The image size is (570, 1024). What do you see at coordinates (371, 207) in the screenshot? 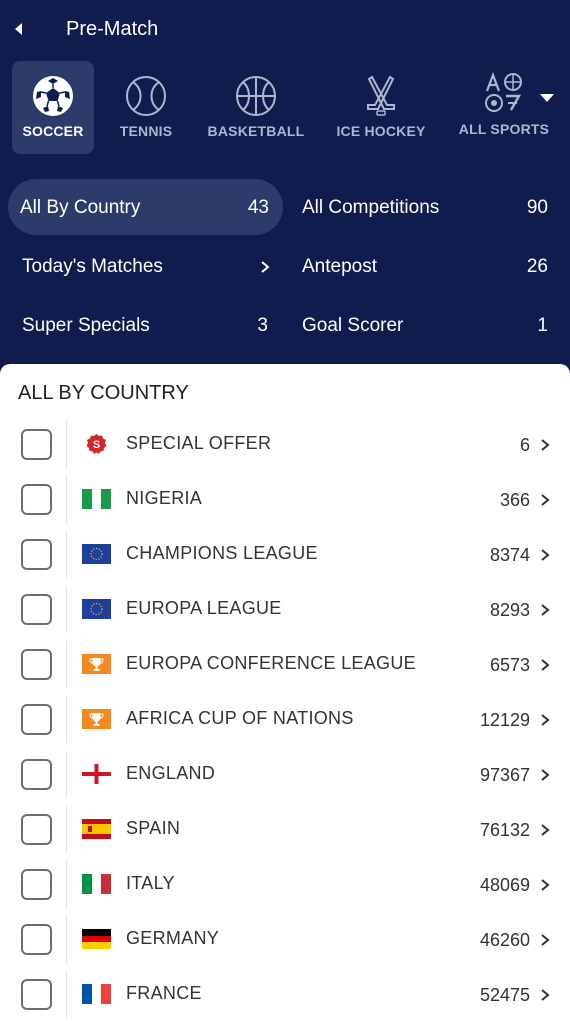
I see `filter-label: All Competitions` at bounding box center [371, 207].